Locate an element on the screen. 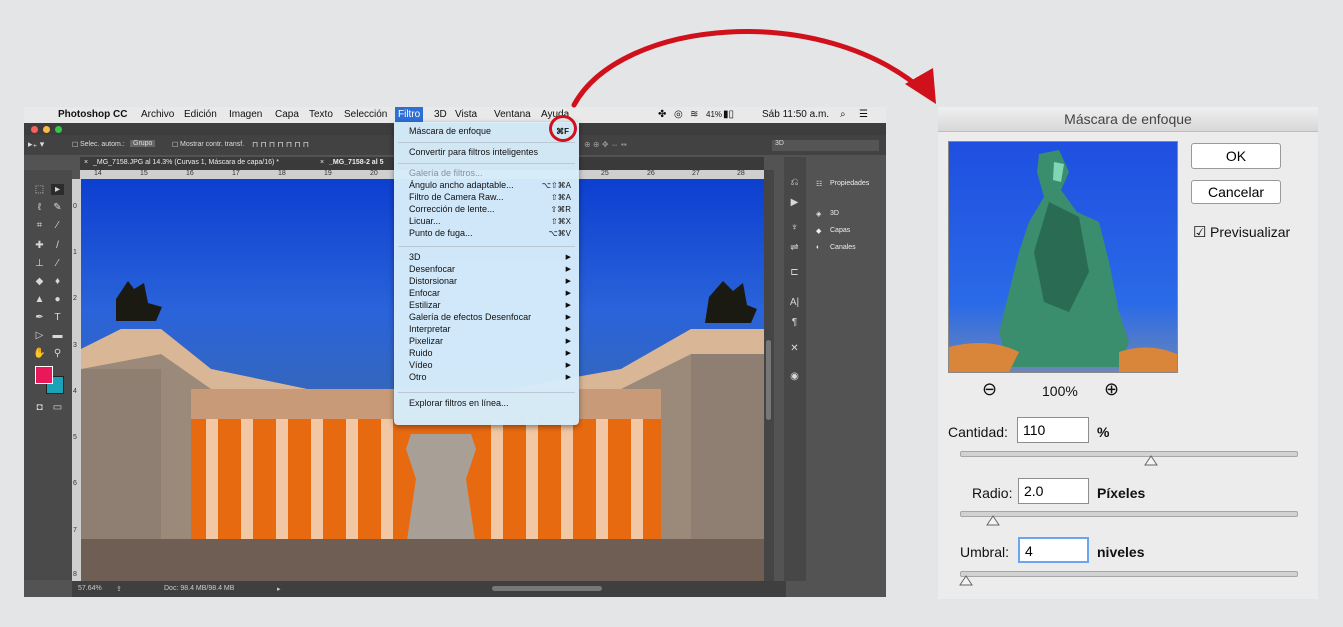  minimize-window-button is located at coordinates (46, 129).